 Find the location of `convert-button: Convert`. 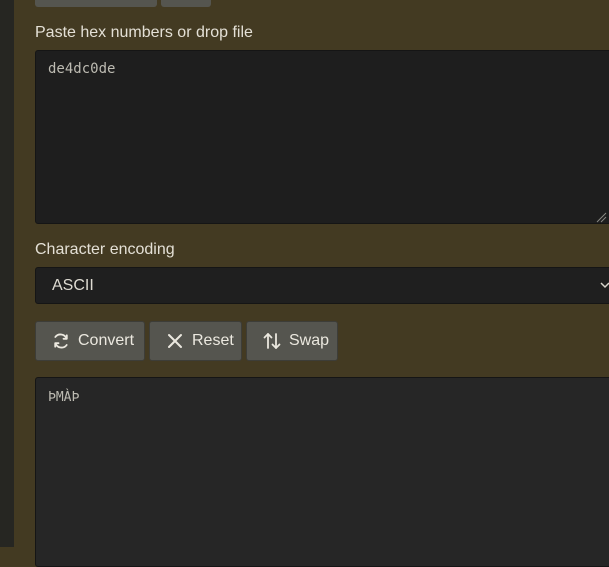

convert-button: Convert is located at coordinates (90, 341).